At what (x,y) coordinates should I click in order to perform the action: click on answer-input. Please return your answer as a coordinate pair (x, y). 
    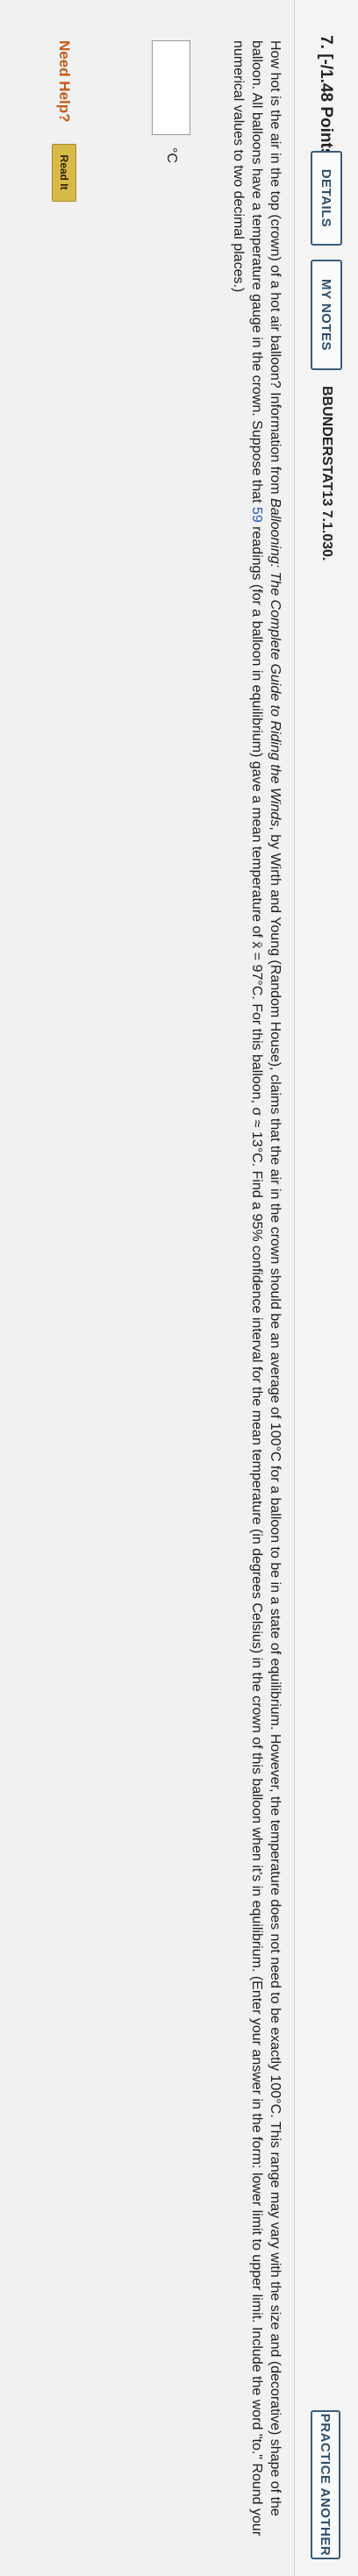
    Looking at the image, I should click on (171, 88).